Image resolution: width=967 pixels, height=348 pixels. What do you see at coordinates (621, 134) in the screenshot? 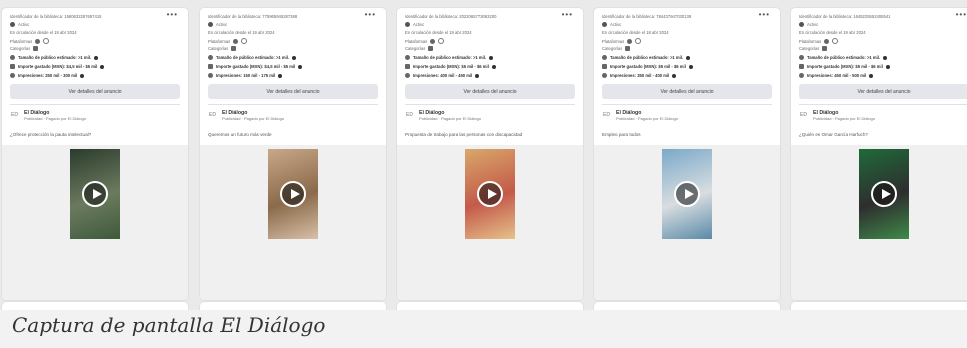
I see `ad-text: Empleo para todos` at bounding box center [621, 134].